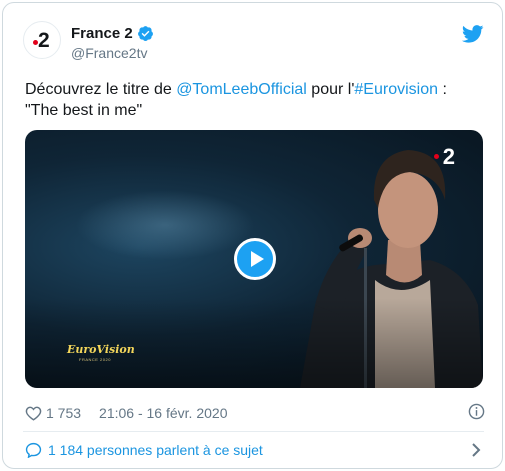  Describe the element at coordinates (112, 43) in the screenshot. I see `author-names: France 2 @France2tv` at that location.